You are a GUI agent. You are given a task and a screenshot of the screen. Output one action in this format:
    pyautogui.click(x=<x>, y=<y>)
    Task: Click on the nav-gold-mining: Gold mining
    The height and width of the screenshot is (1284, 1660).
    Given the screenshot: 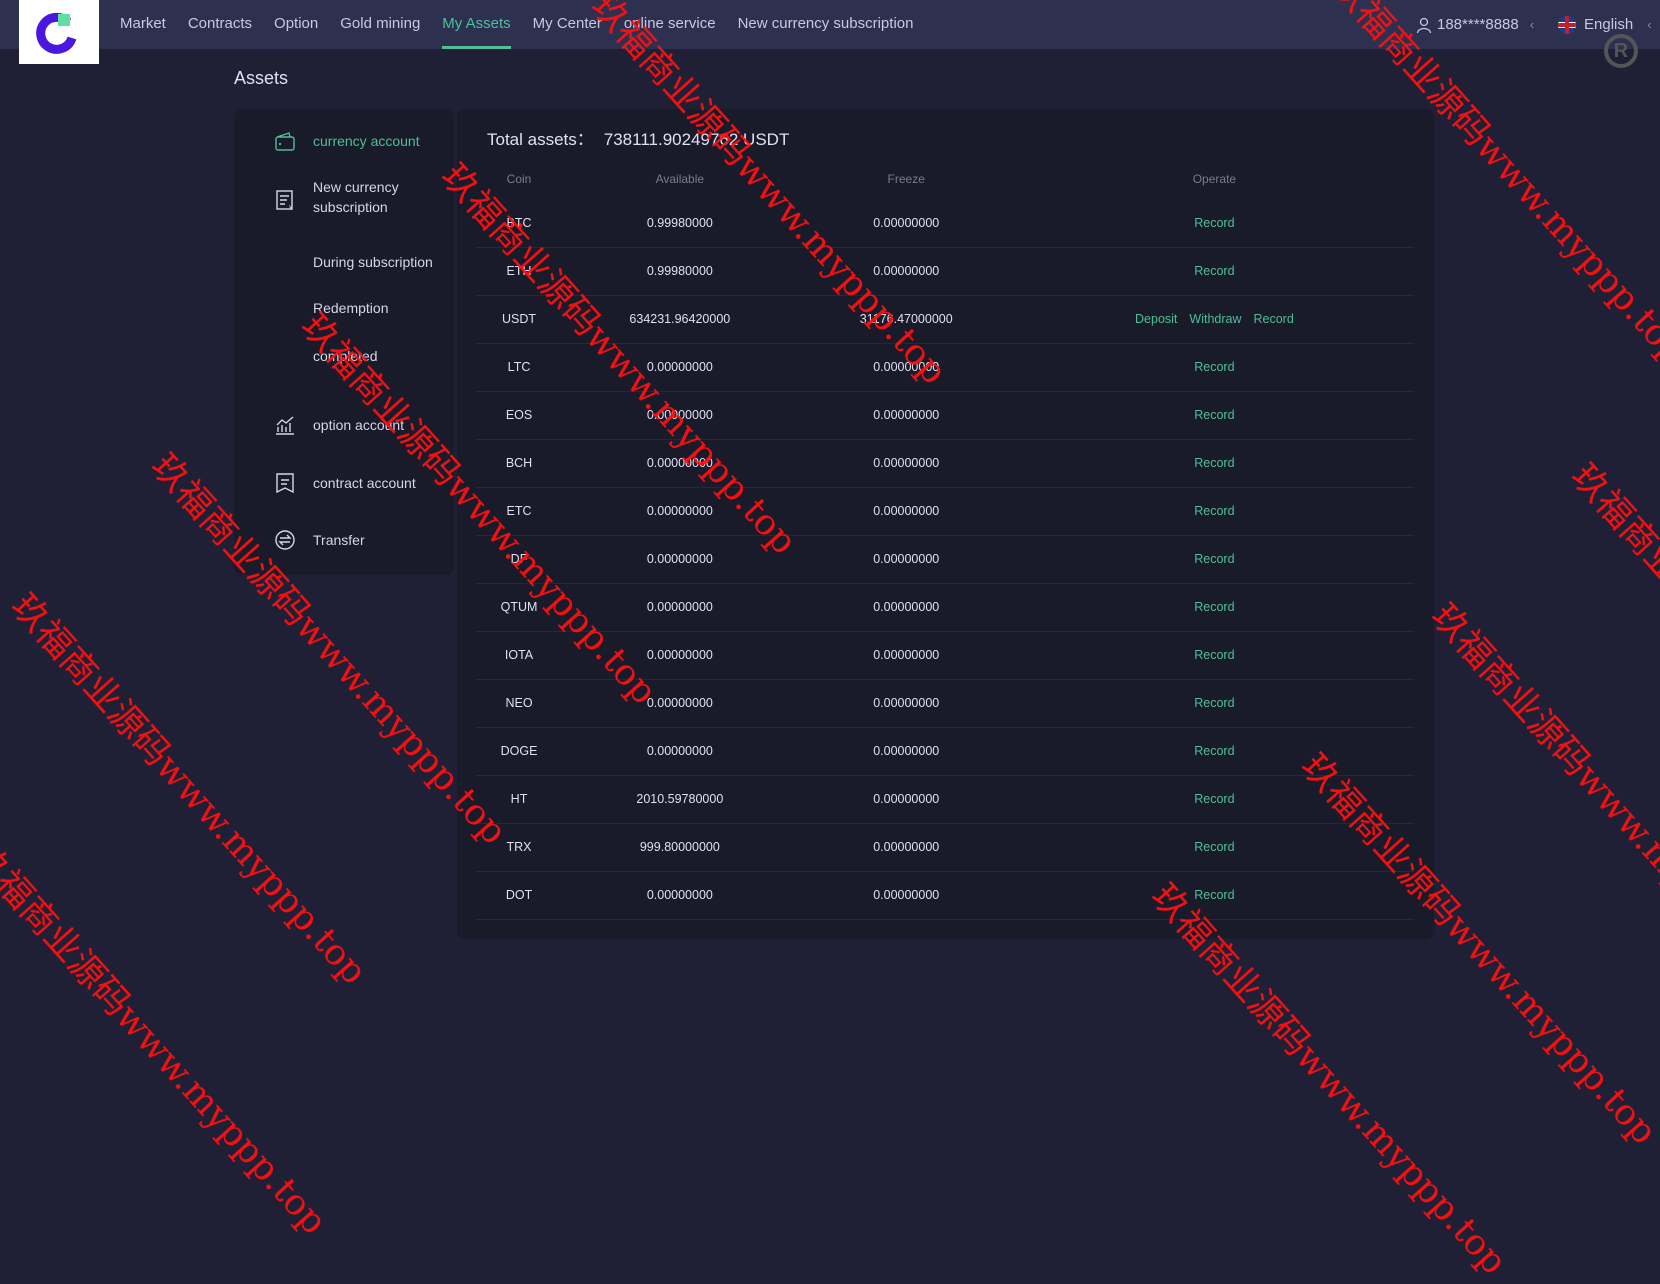 What is the action you would take?
    pyautogui.click(x=380, y=24)
    